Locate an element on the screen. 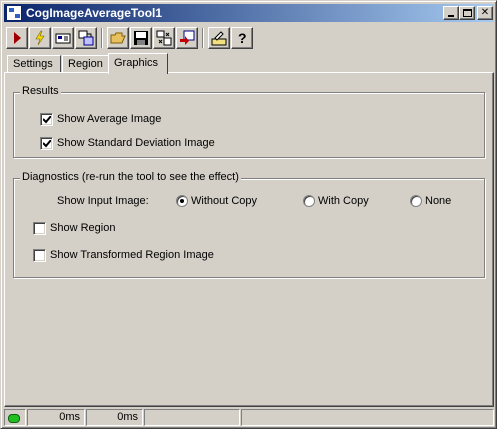  help-button: ? is located at coordinates (242, 38).